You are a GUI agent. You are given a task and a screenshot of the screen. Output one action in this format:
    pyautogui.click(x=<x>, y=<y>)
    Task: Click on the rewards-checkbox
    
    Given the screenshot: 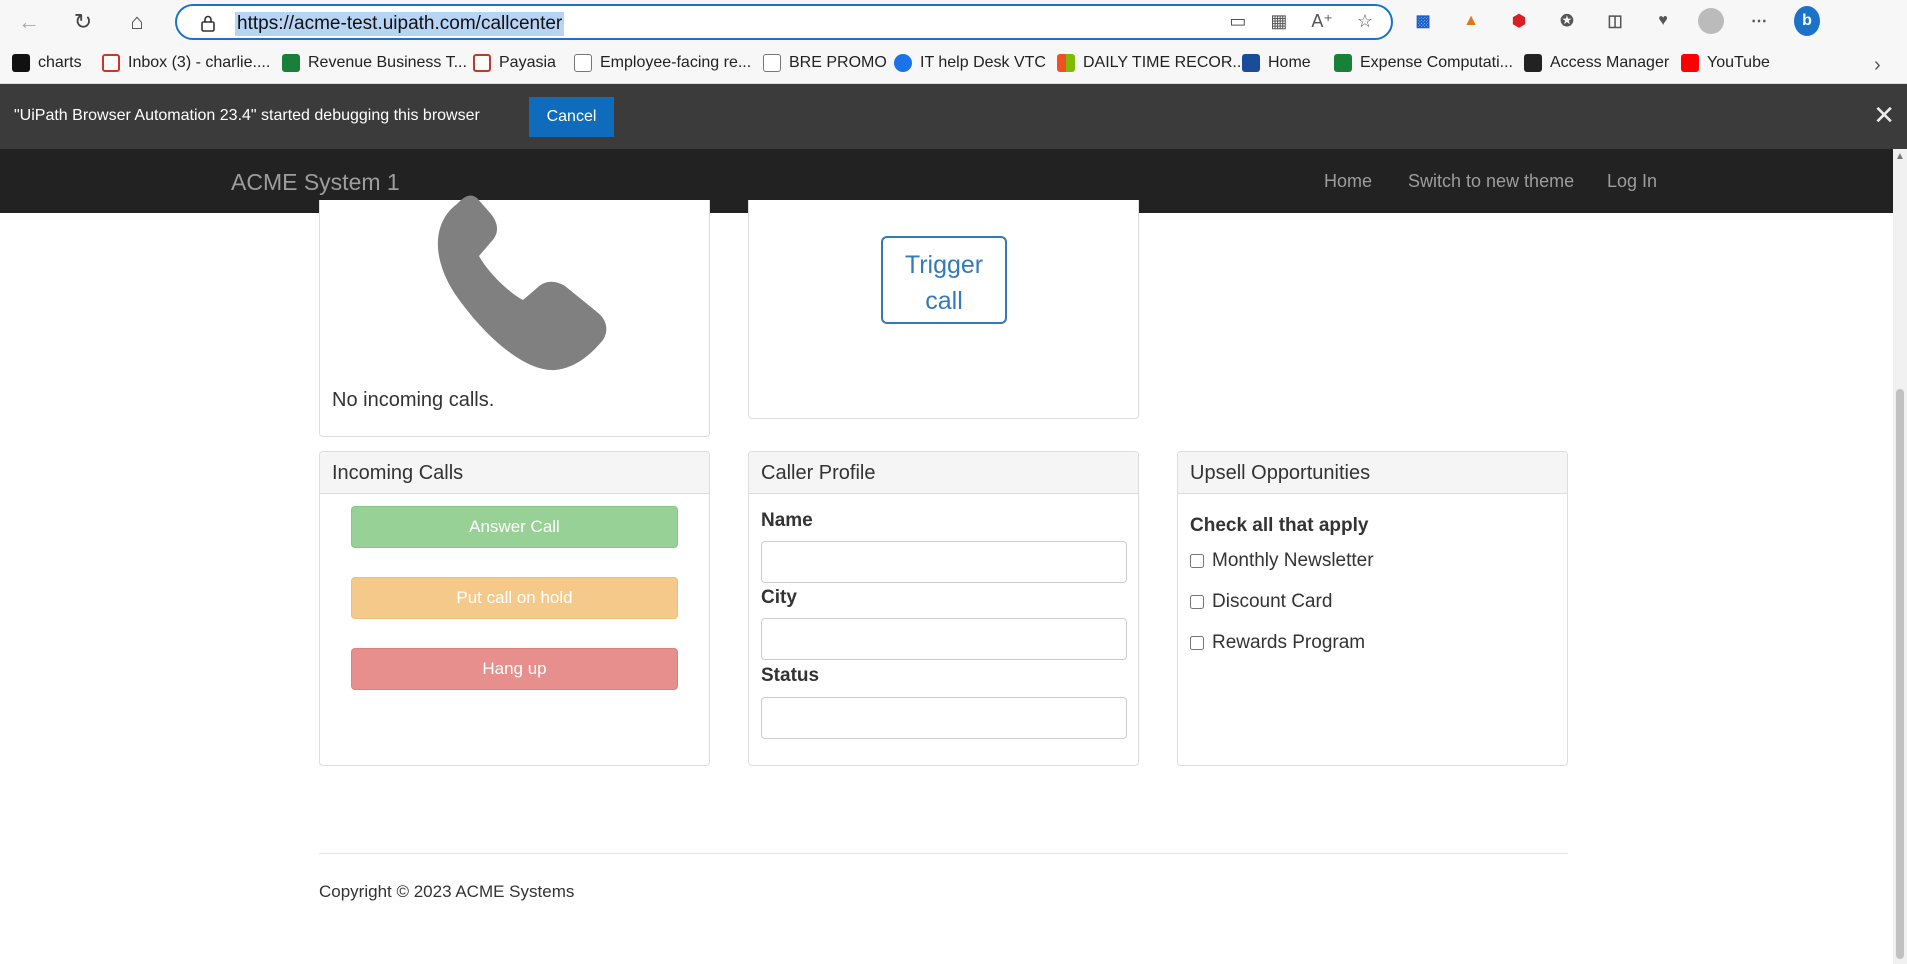 What is the action you would take?
    pyautogui.click(x=1197, y=643)
    